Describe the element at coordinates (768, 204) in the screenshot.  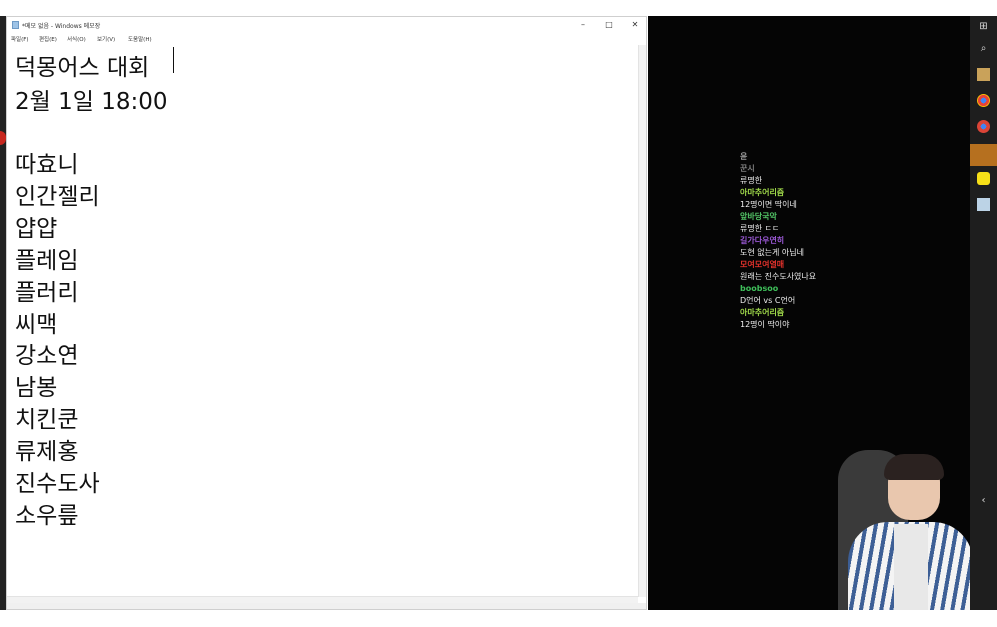
I see `chat-text: 12명이면 딱이네` at that location.